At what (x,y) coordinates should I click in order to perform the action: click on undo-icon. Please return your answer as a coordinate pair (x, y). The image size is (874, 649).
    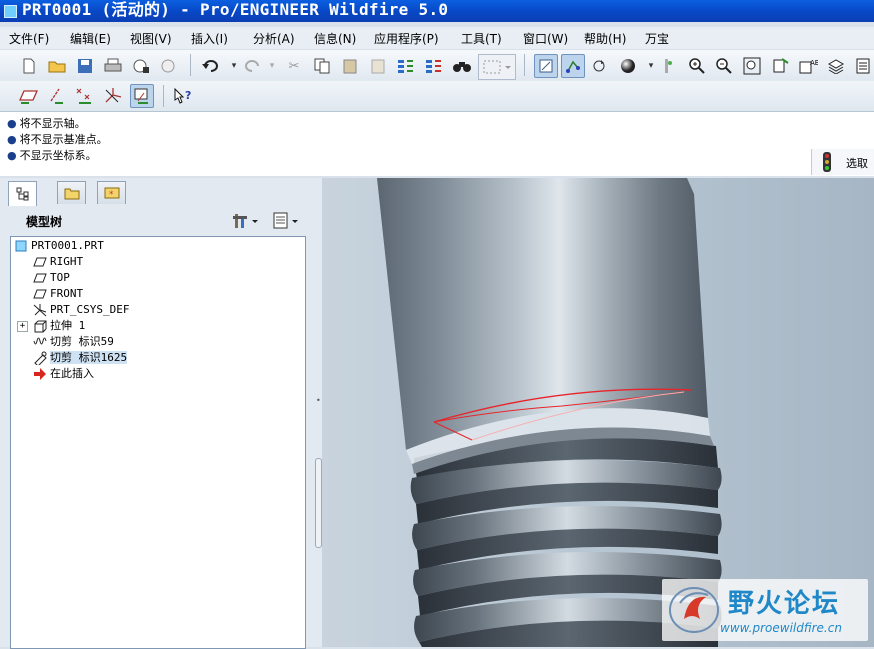
    Looking at the image, I should click on (211, 66).